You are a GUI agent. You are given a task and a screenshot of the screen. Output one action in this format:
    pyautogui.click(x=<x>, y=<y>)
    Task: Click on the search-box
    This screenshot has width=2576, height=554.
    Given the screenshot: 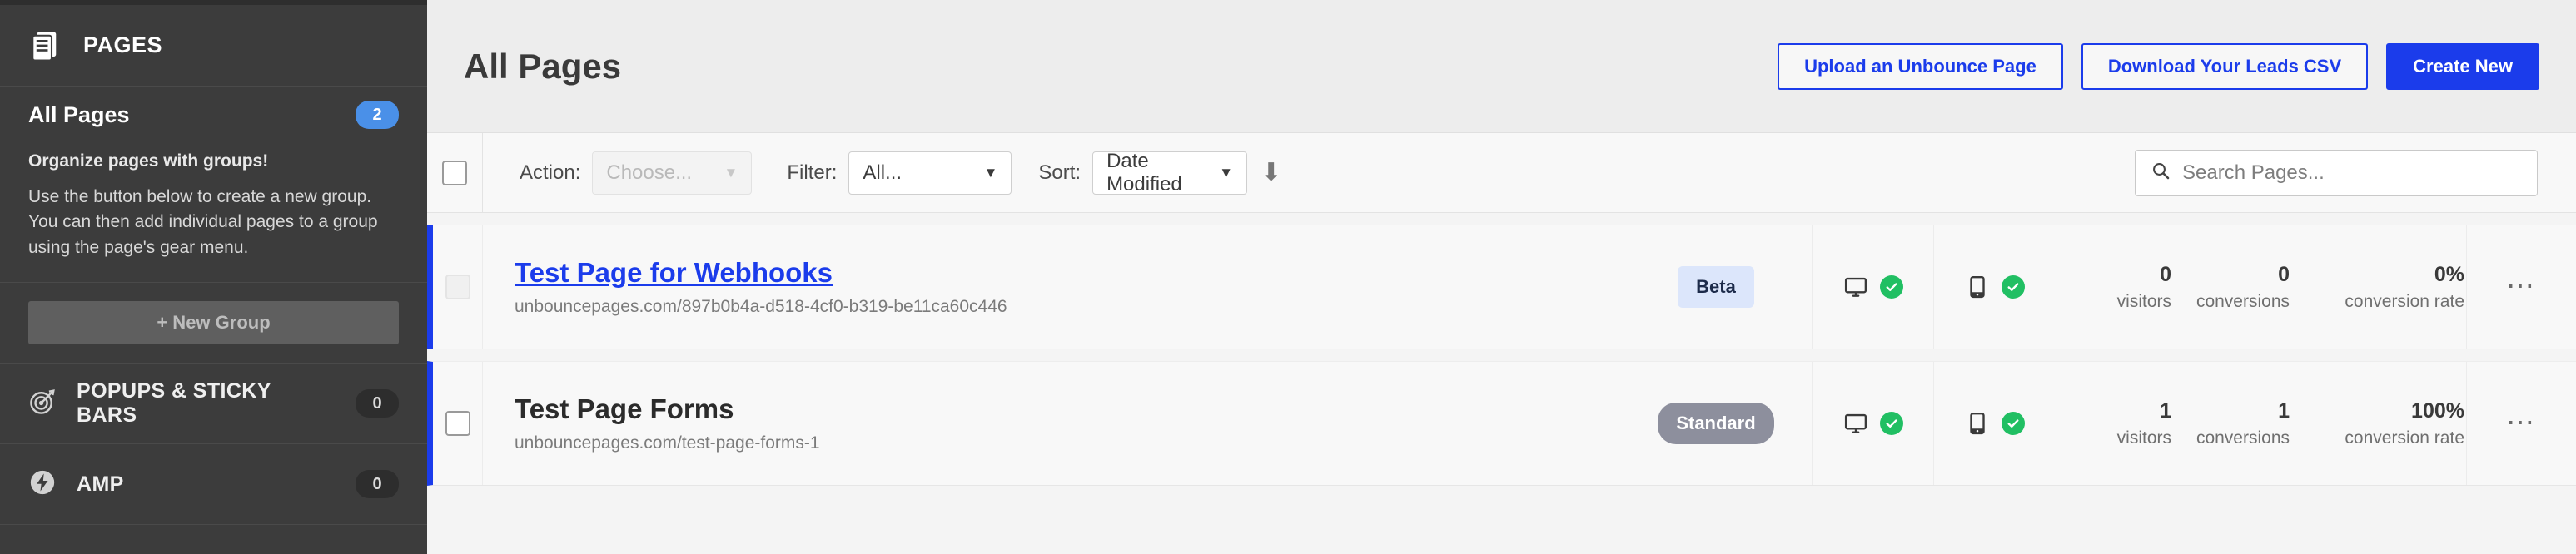 What is the action you would take?
    pyautogui.click(x=2336, y=172)
    